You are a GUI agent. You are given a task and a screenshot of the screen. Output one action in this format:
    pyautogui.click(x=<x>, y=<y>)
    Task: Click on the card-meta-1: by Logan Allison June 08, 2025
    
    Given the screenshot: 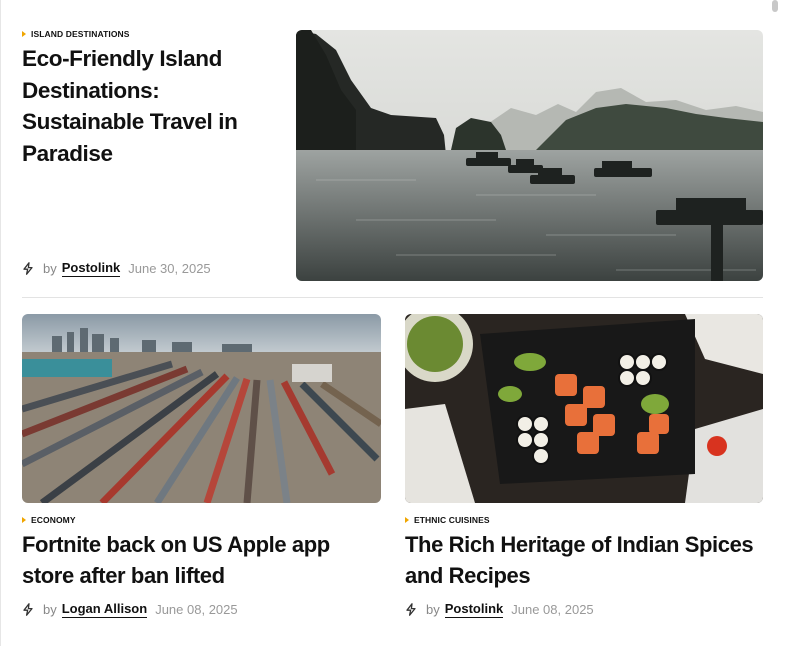 What is the action you would take?
    pyautogui.click(x=130, y=609)
    